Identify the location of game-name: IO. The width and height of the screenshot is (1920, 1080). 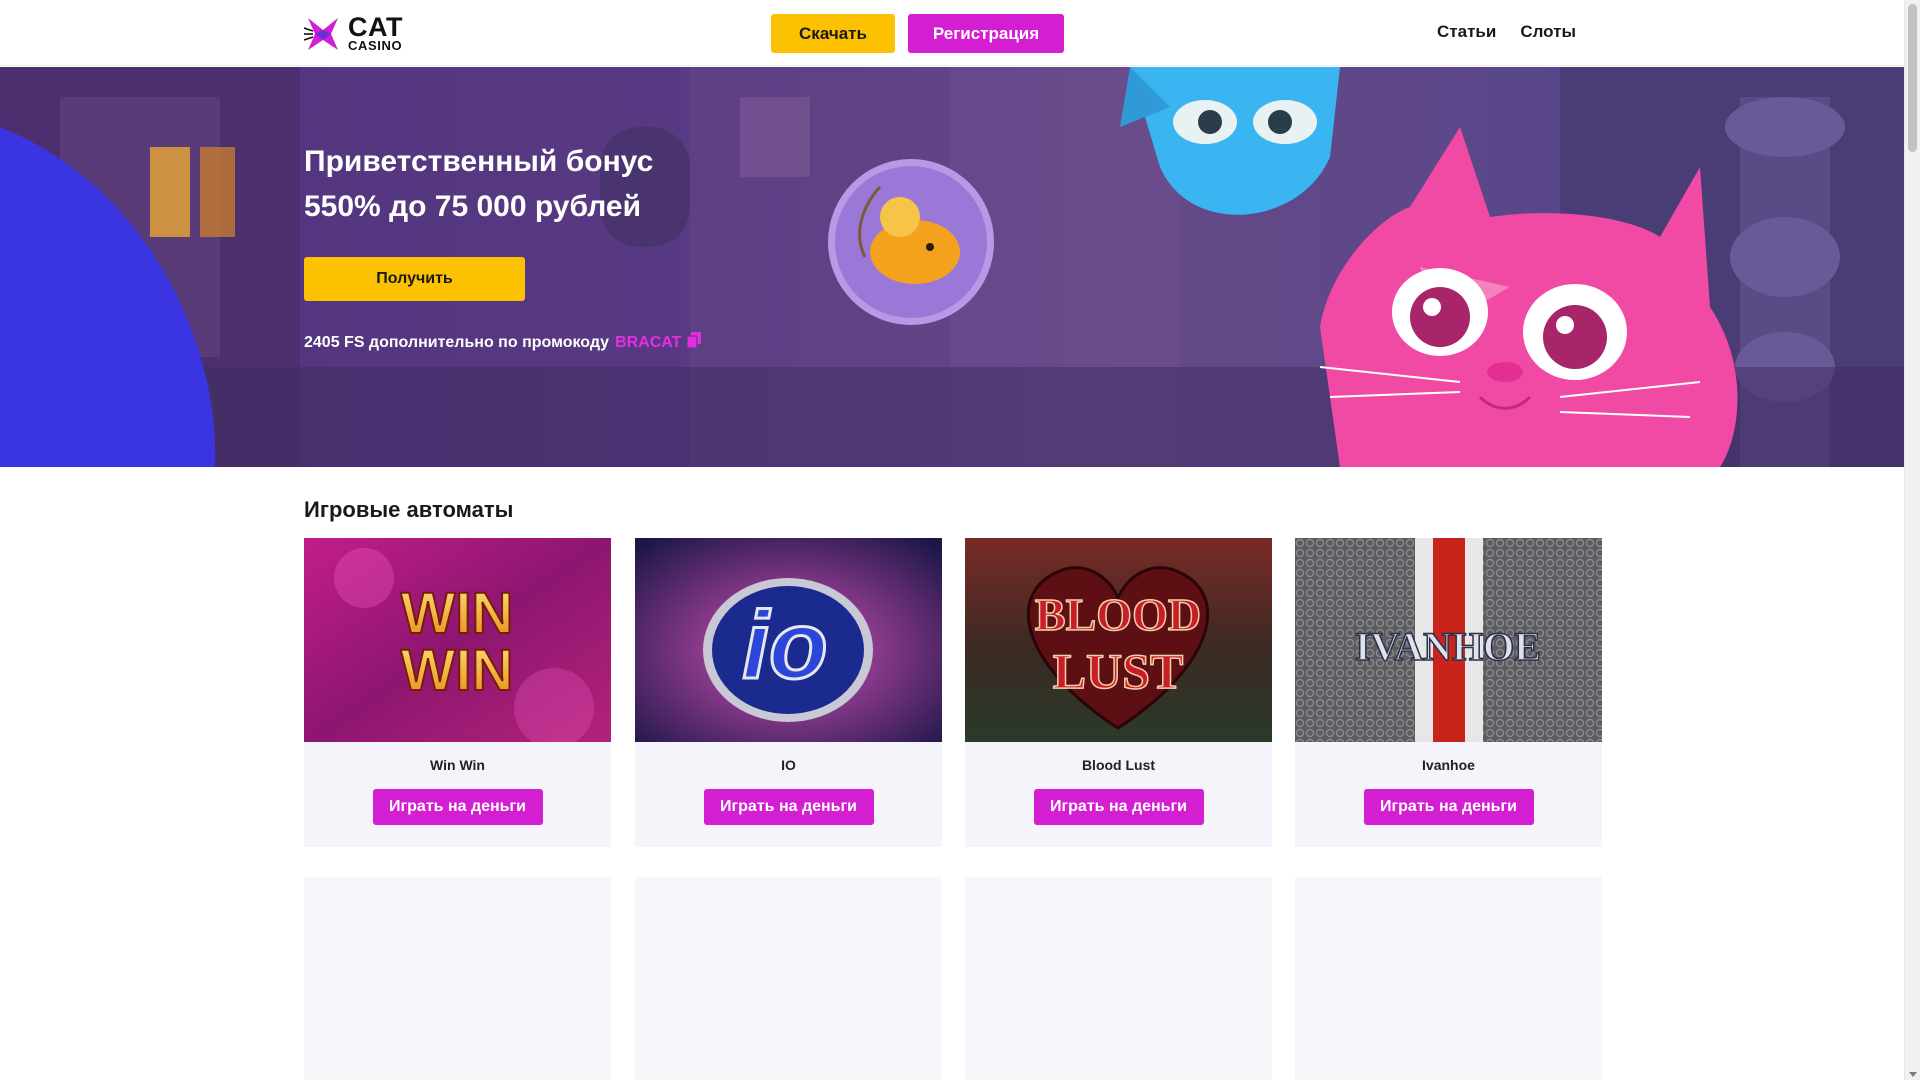
(788, 765).